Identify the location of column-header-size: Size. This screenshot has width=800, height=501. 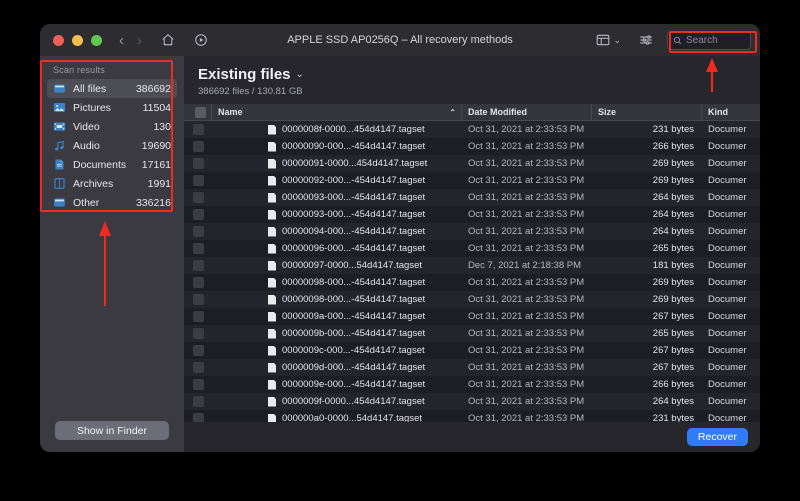
(647, 112).